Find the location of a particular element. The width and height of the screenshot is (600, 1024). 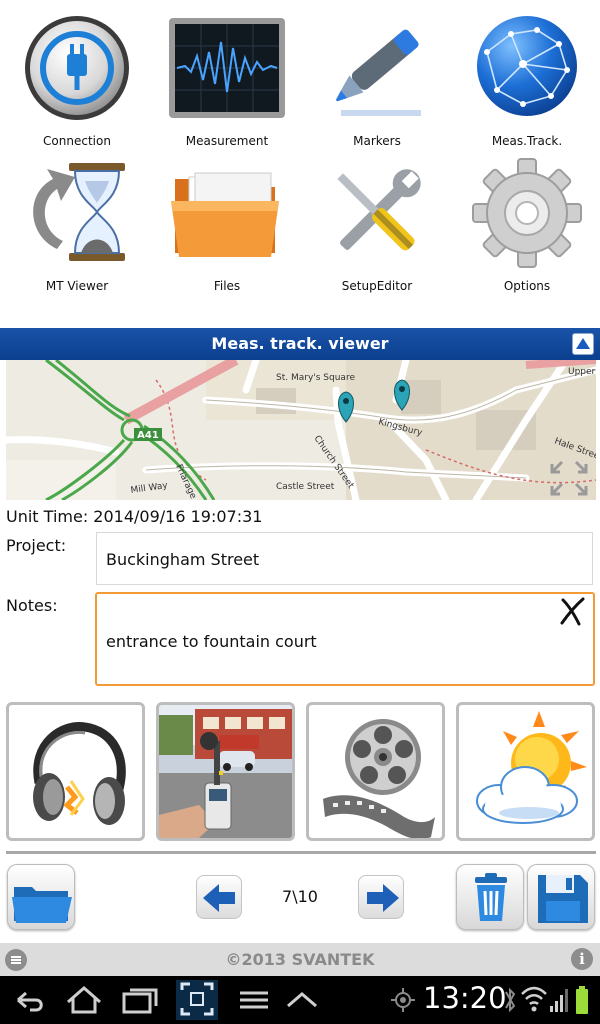

menu-connection-label: Connection is located at coordinates (77, 141).